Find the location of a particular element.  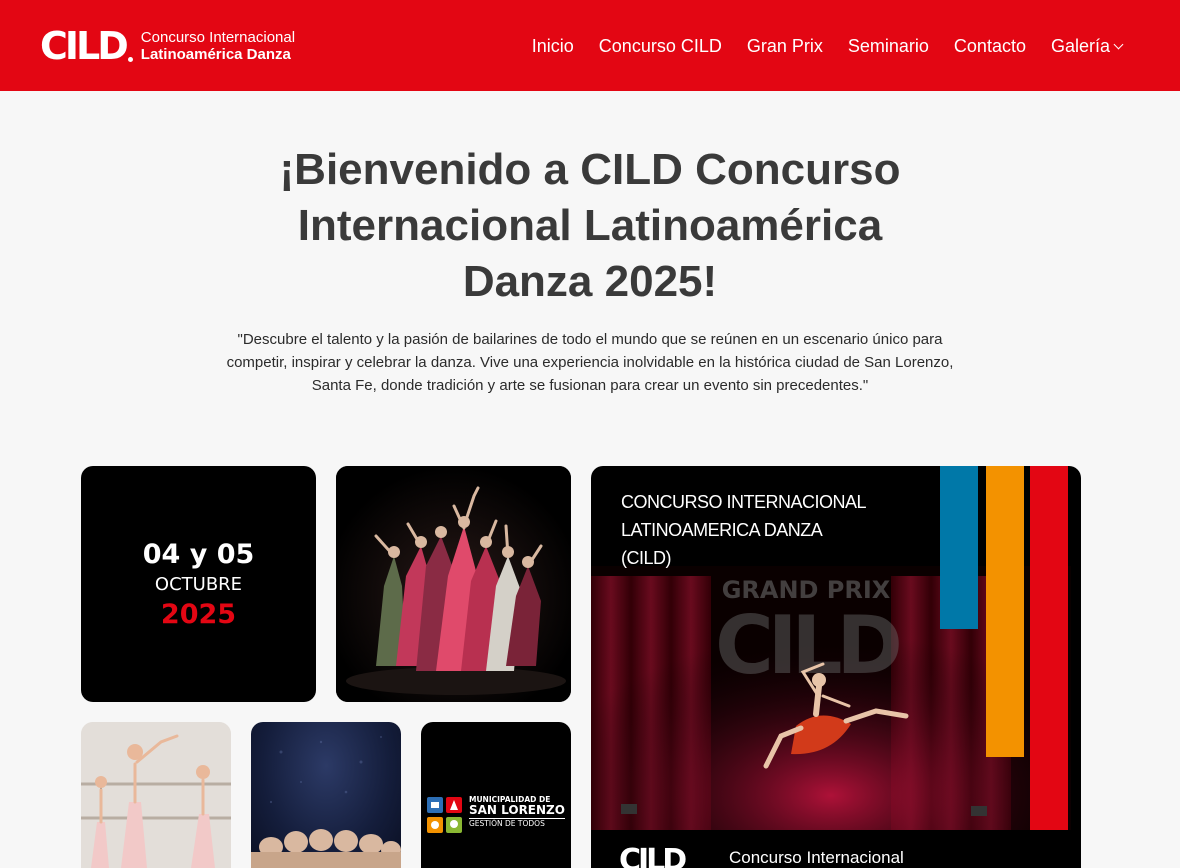

ballet-class-photo is located at coordinates (156, 795).